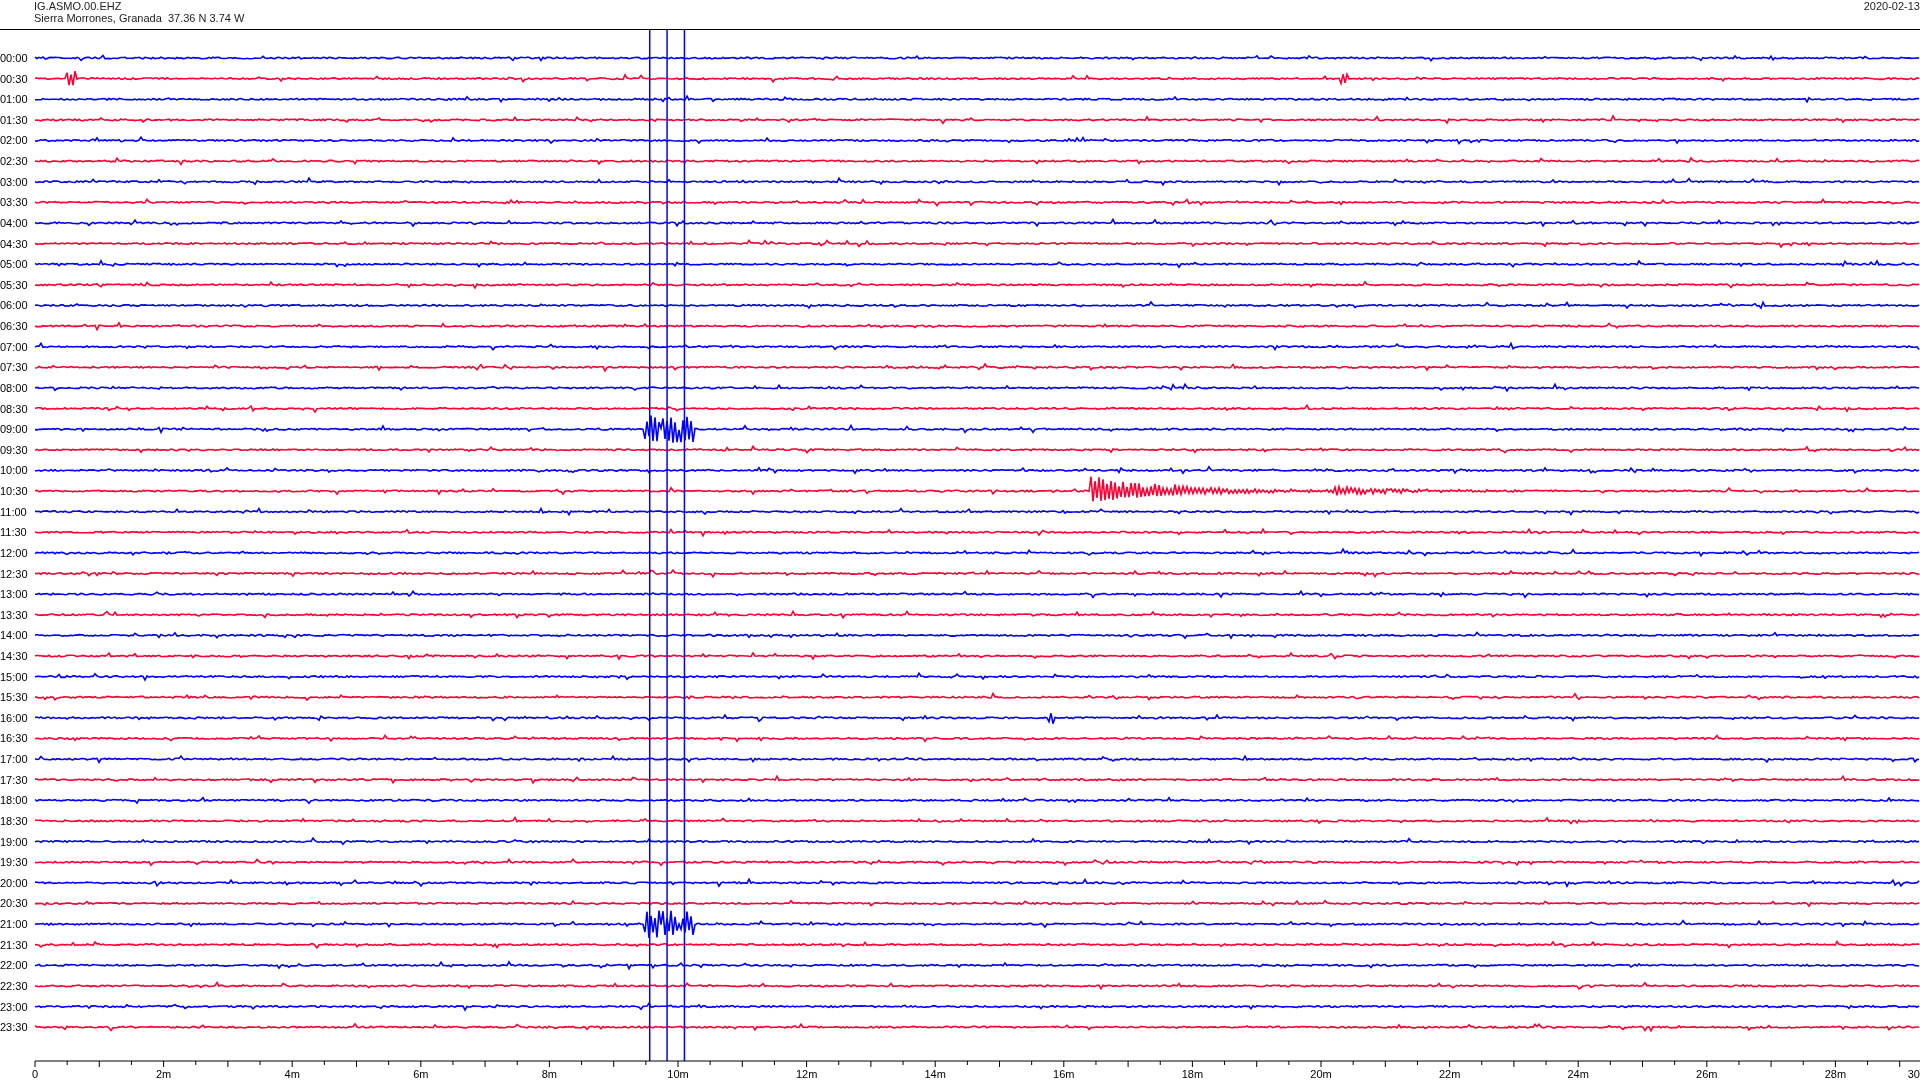 The height and width of the screenshot is (1080, 1920). What do you see at coordinates (678, 1074) in the screenshot?
I see `axis-tick-label: 10m` at bounding box center [678, 1074].